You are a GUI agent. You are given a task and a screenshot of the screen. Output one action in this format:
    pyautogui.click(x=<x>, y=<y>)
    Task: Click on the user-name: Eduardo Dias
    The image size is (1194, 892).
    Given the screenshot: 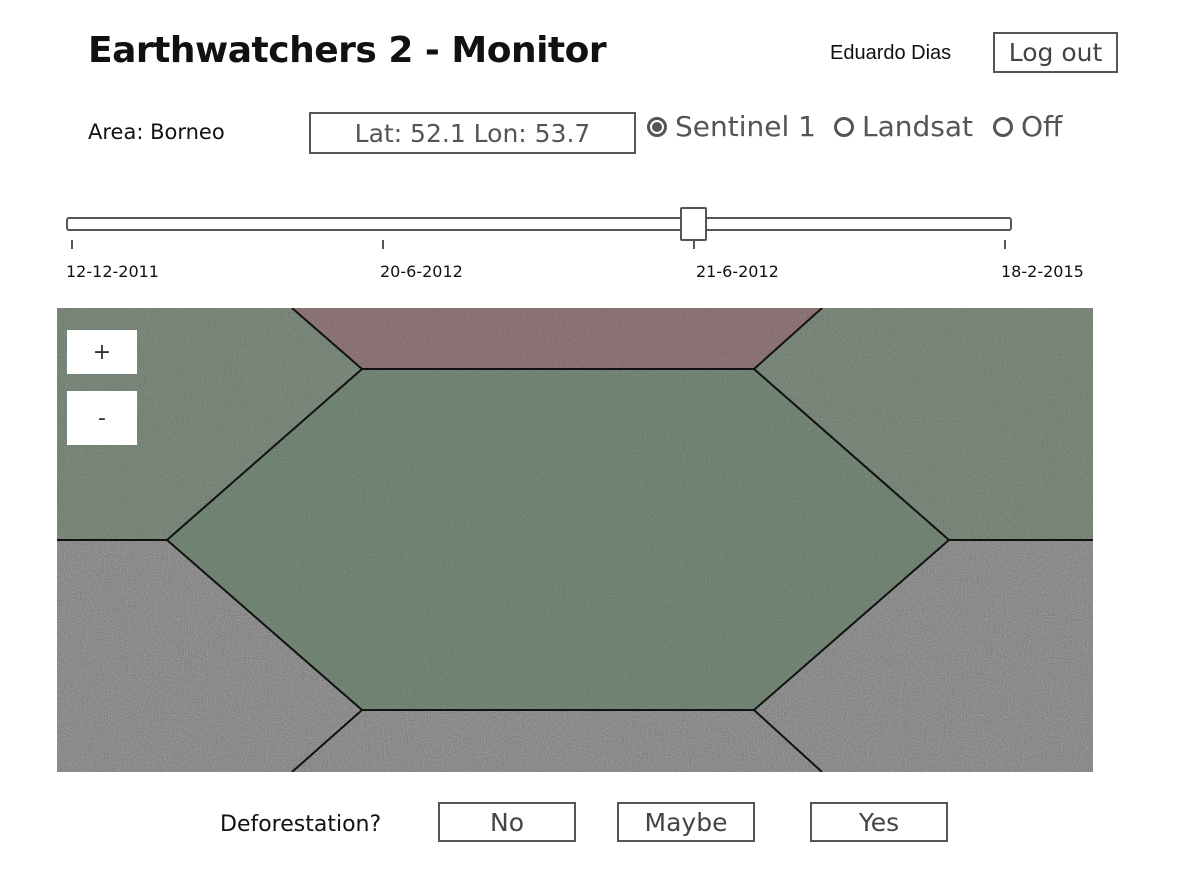 What is the action you would take?
    pyautogui.click(x=891, y=53)
    